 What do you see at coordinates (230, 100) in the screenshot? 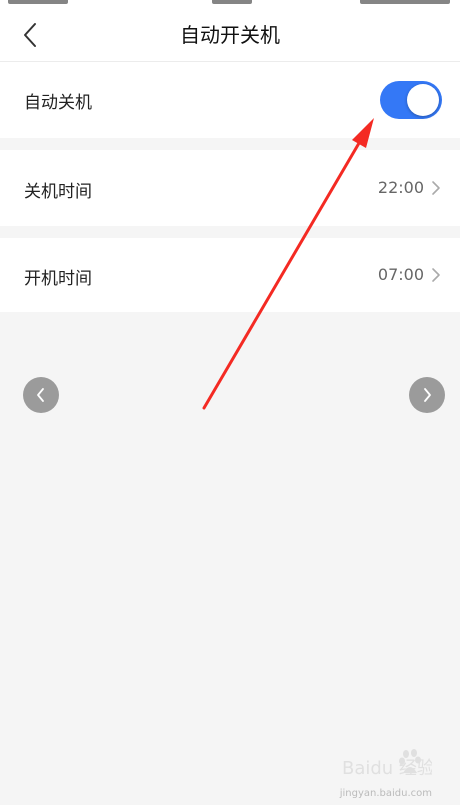
I see `auto-shutdown-row: 自动关机` at bounding box center [230, 100].